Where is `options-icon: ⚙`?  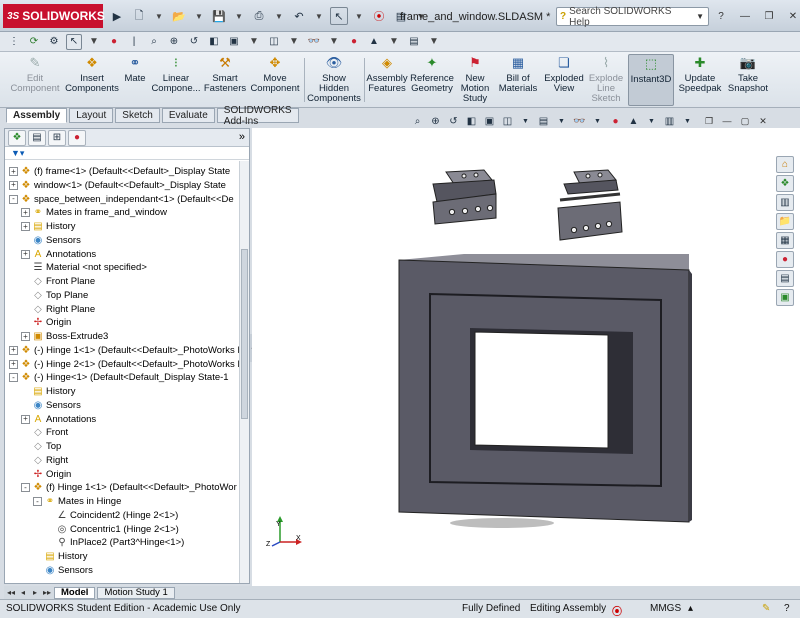 options-icon: ⚙ is located at coordinates (54, 42).